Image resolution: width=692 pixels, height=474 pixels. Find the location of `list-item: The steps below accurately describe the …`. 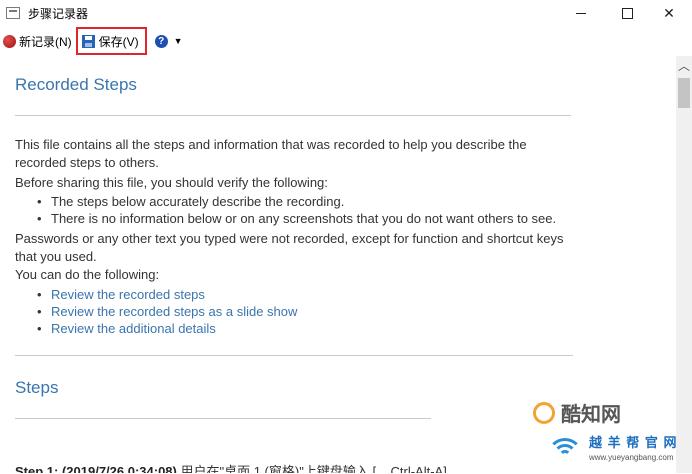

list-item: The steps below accurately describe the … is located at coordinates (296, 201).